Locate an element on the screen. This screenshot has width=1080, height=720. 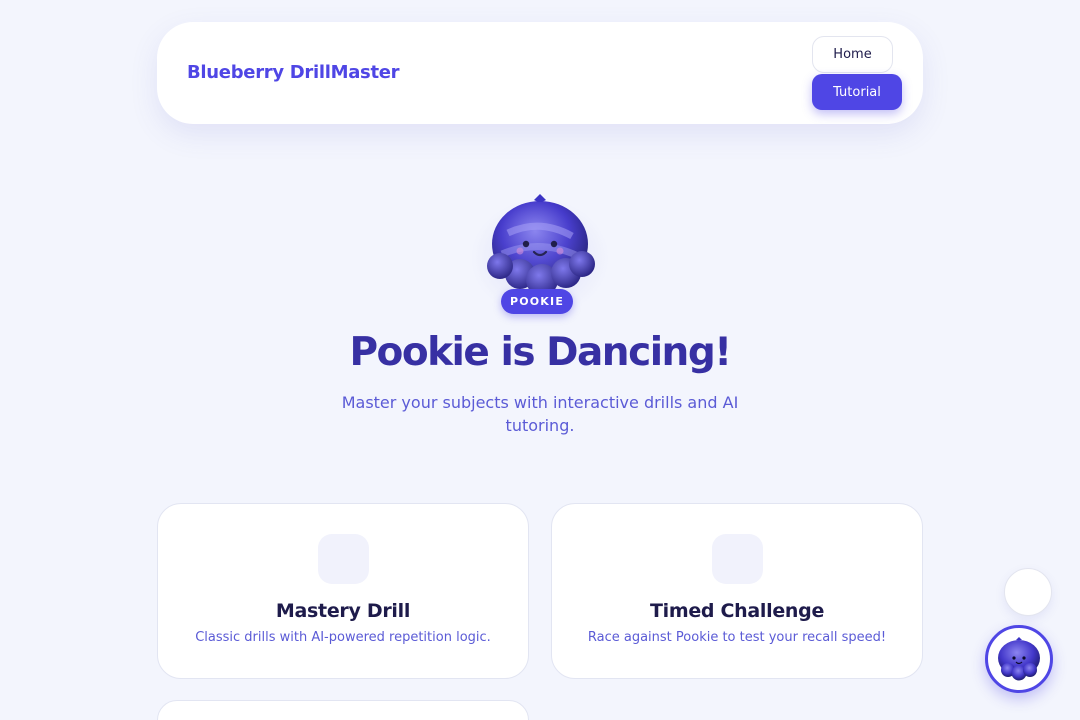
blueberry-mascot-icon is located at coordinates (1019, 659).